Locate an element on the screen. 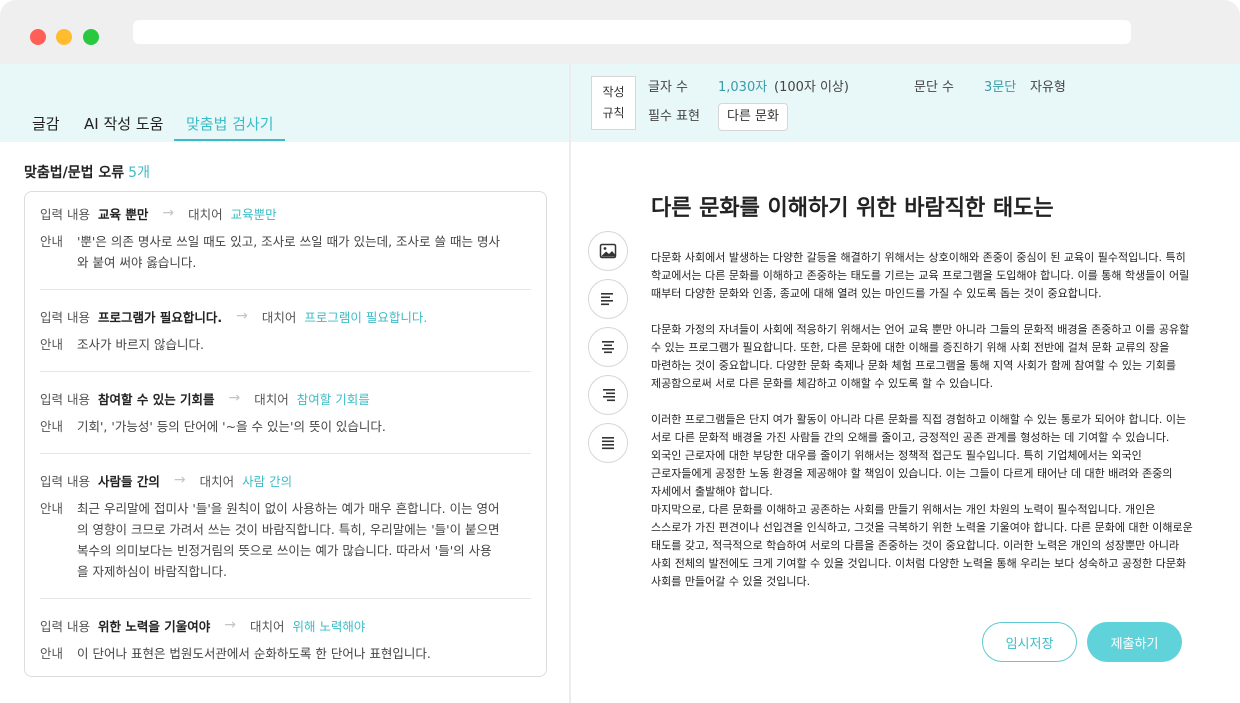 The width and height of the screenshot is (1240, 703). original-text: 참여할 수 있는 기회를 is located at coordinates (156, 399).